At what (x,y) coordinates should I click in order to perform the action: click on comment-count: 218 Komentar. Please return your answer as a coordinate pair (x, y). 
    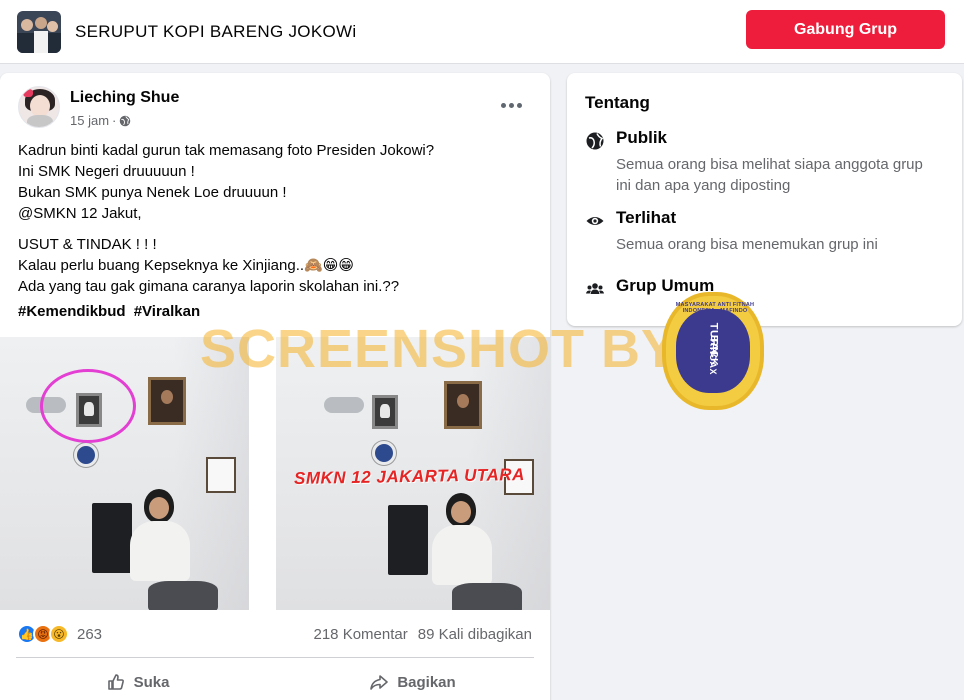
    Looking at the image, I should click on (361, 634).